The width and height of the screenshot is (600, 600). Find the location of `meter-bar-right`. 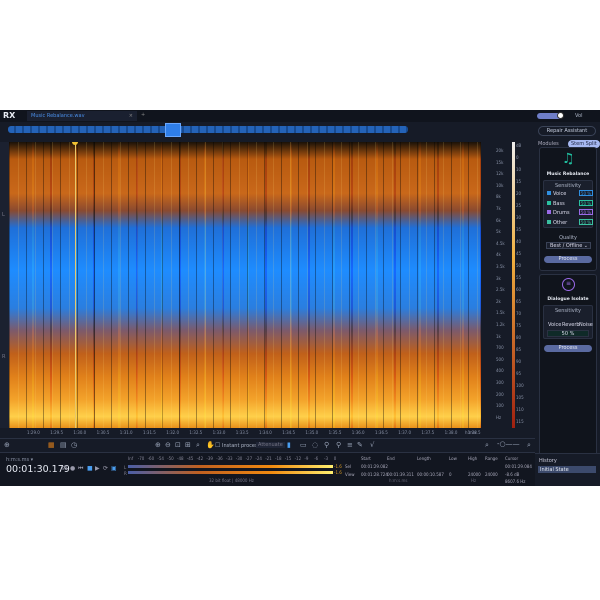

meter-bar-right is located at coordinates (230, 472).